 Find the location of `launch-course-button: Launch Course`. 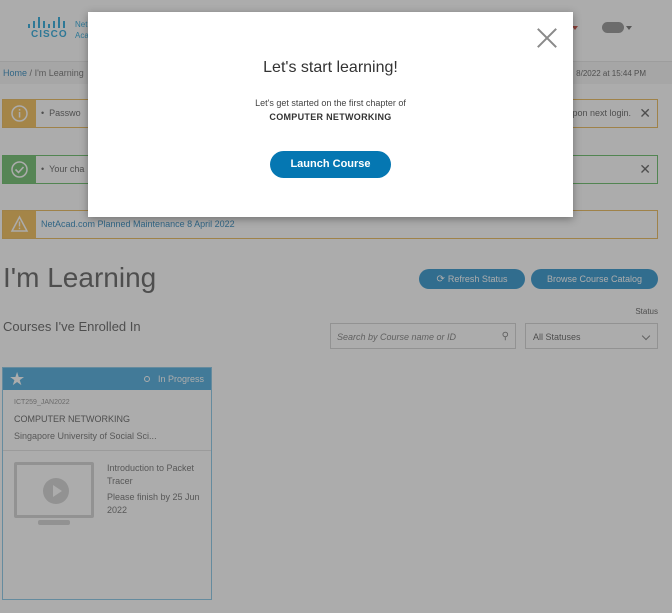

launch-course-button: Launch Course is located at coordinates (330, 164).